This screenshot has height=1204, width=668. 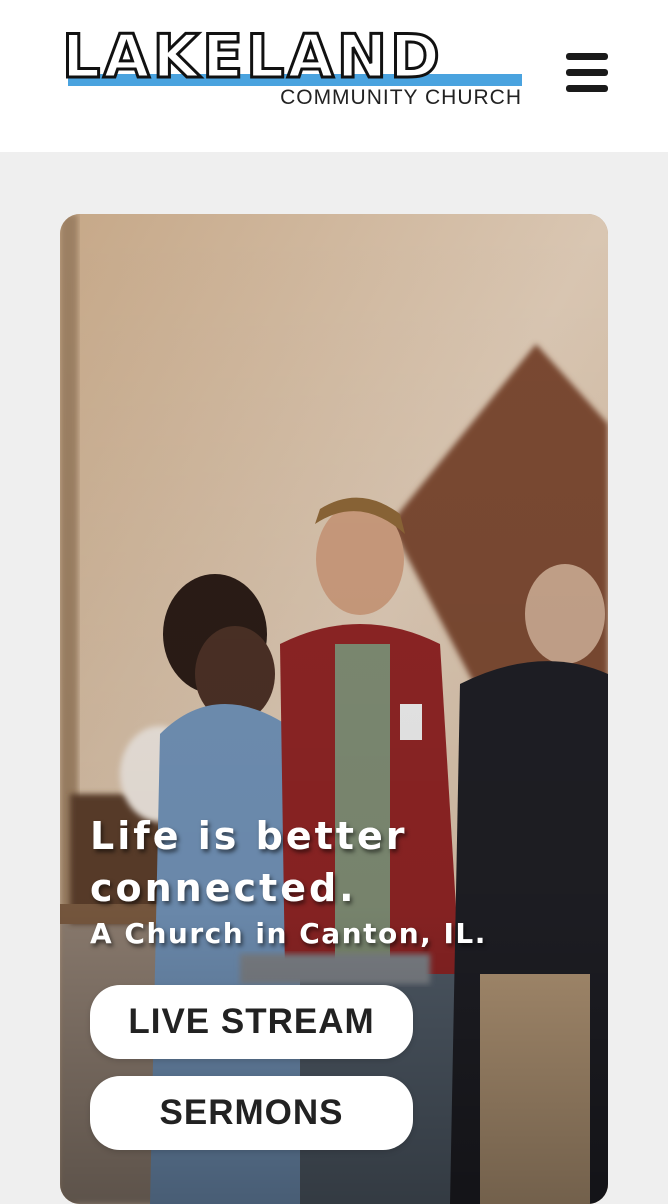 I want to click on hamburger-menu-icon, so click(x=587, y=73).